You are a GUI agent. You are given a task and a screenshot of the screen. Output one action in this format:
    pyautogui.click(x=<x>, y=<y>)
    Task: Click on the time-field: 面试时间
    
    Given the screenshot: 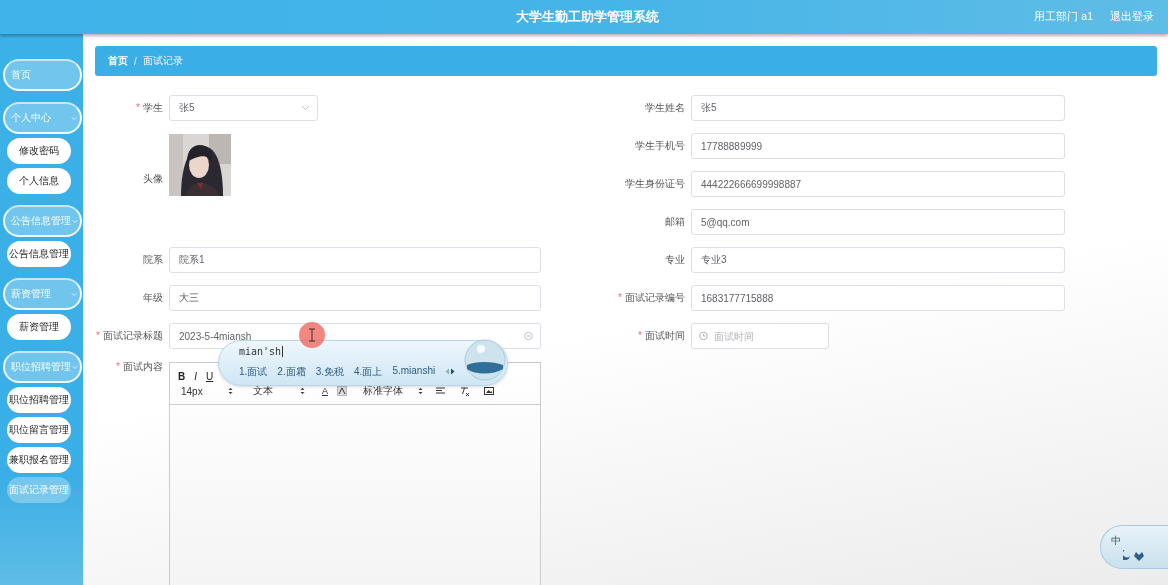 What is the action you would take?
    pyautogui.click(x=760, y=336)
    